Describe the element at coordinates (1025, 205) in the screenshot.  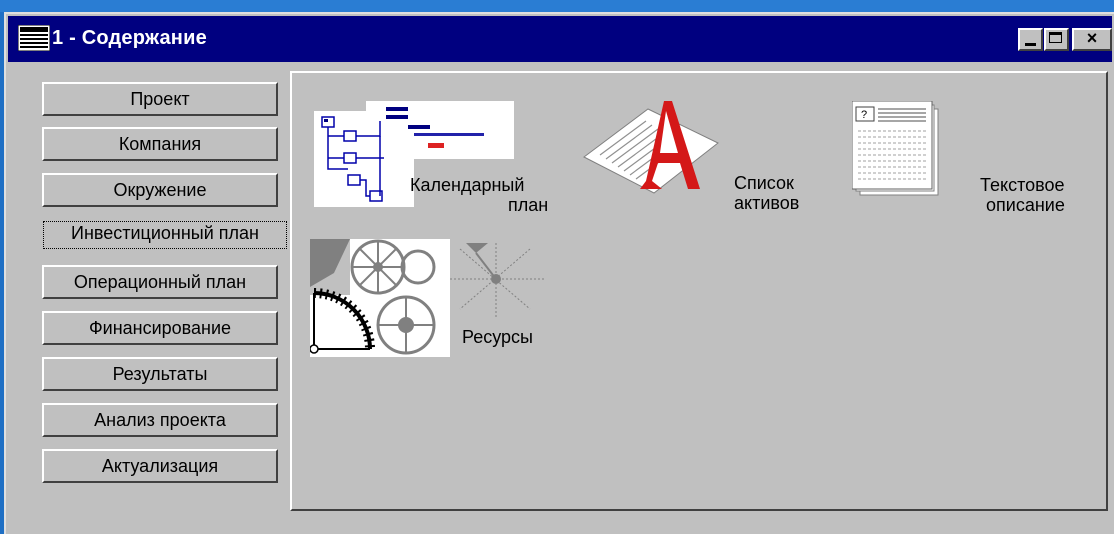
I see `text-description-label-line2: описание` at that location.